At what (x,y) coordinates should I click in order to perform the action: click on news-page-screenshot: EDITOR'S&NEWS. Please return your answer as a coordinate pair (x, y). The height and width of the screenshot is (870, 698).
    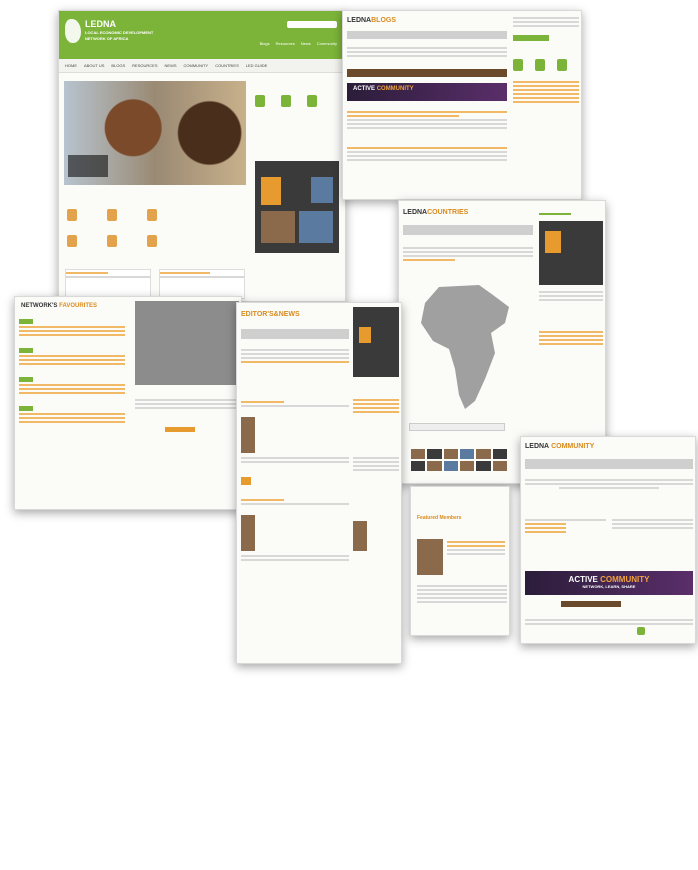
    Looking at the image, I should click on (319, 483).